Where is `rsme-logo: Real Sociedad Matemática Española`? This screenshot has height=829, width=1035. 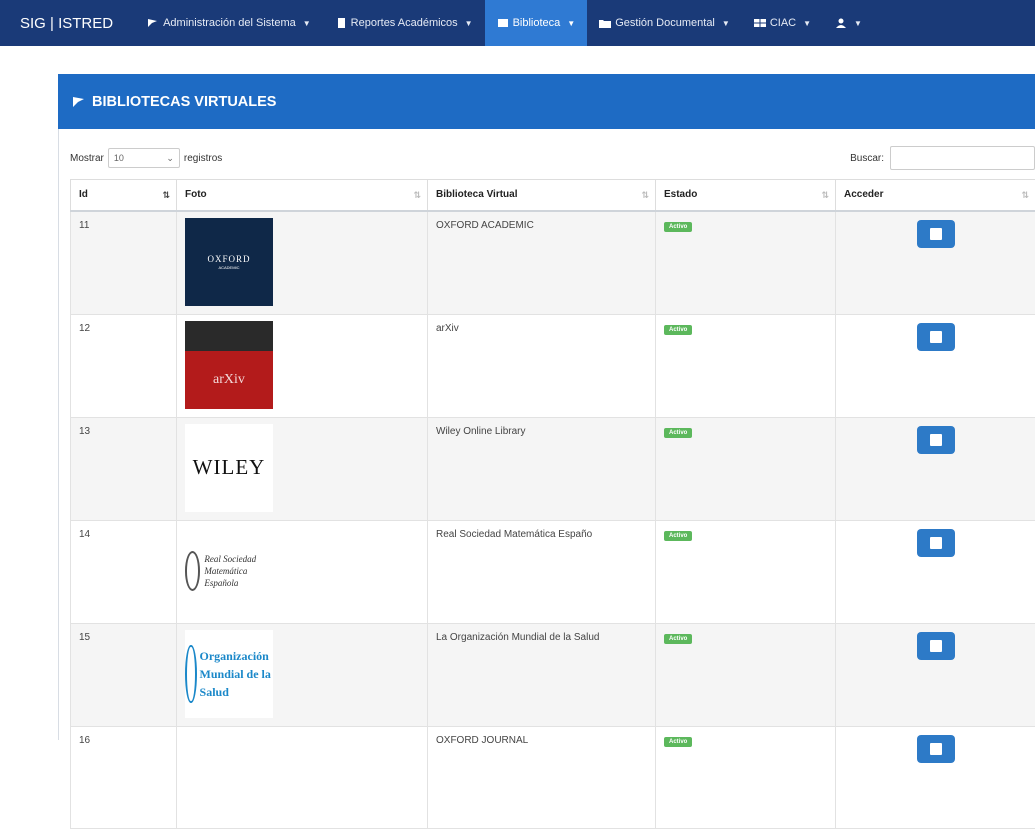
rsme-logo: Real Sociedad Matemática Española is located at coordinates (229, 571).